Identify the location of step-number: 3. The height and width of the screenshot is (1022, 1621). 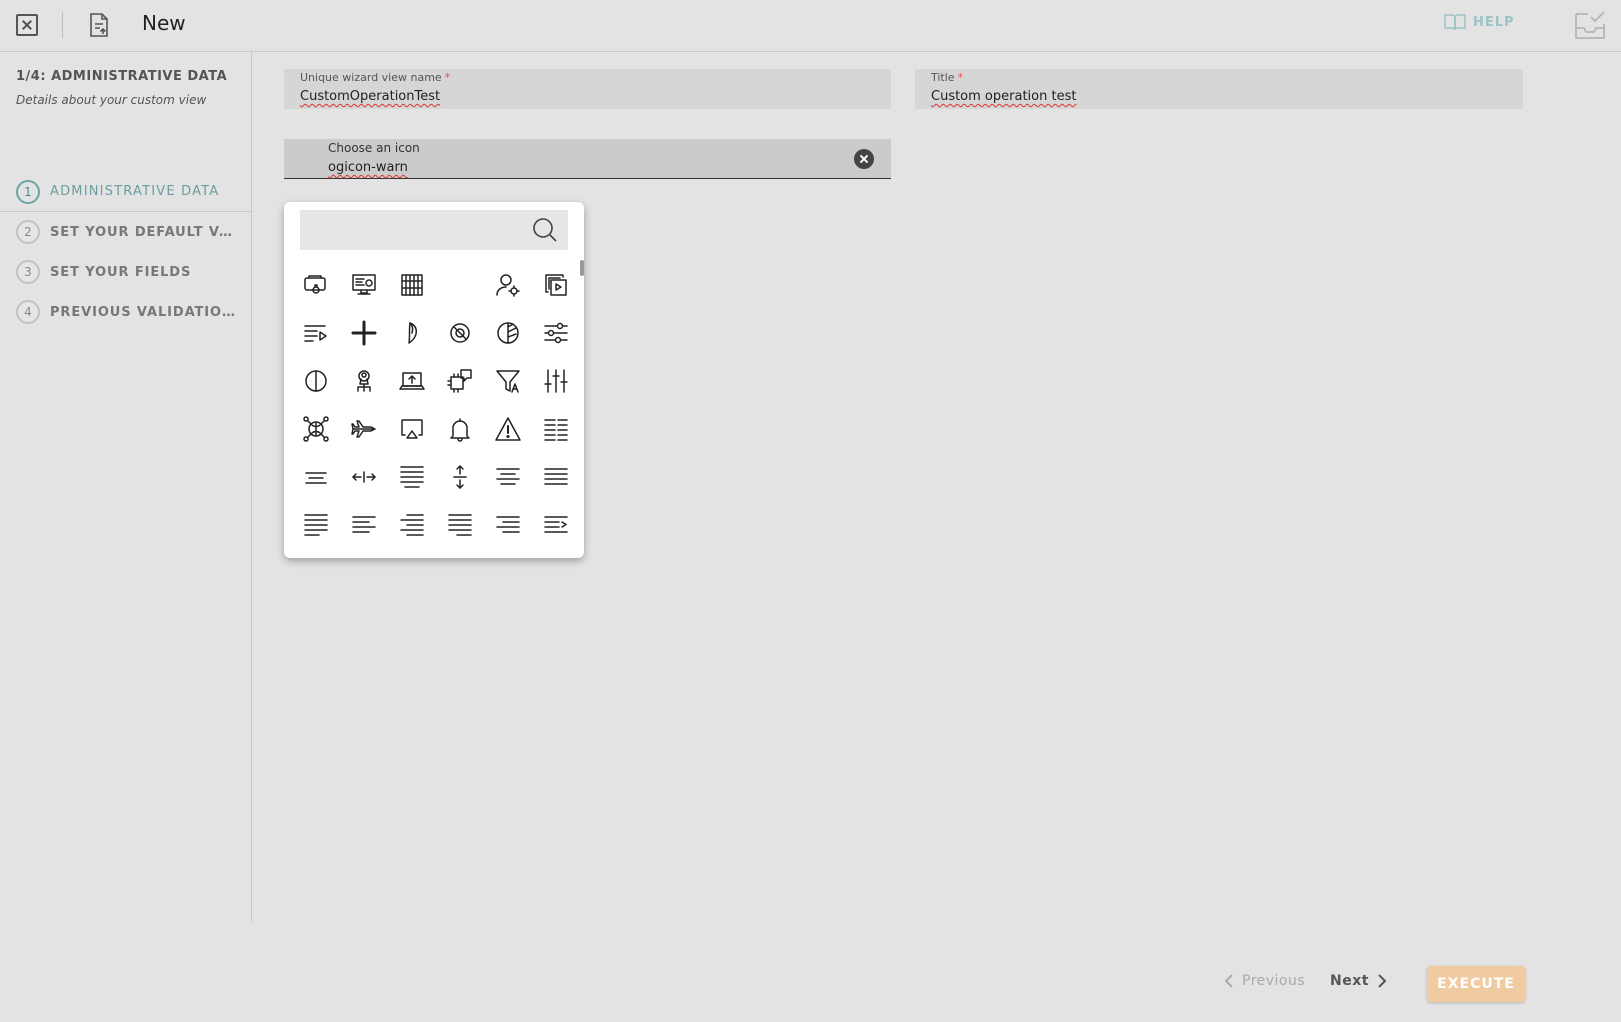
(28, 272).